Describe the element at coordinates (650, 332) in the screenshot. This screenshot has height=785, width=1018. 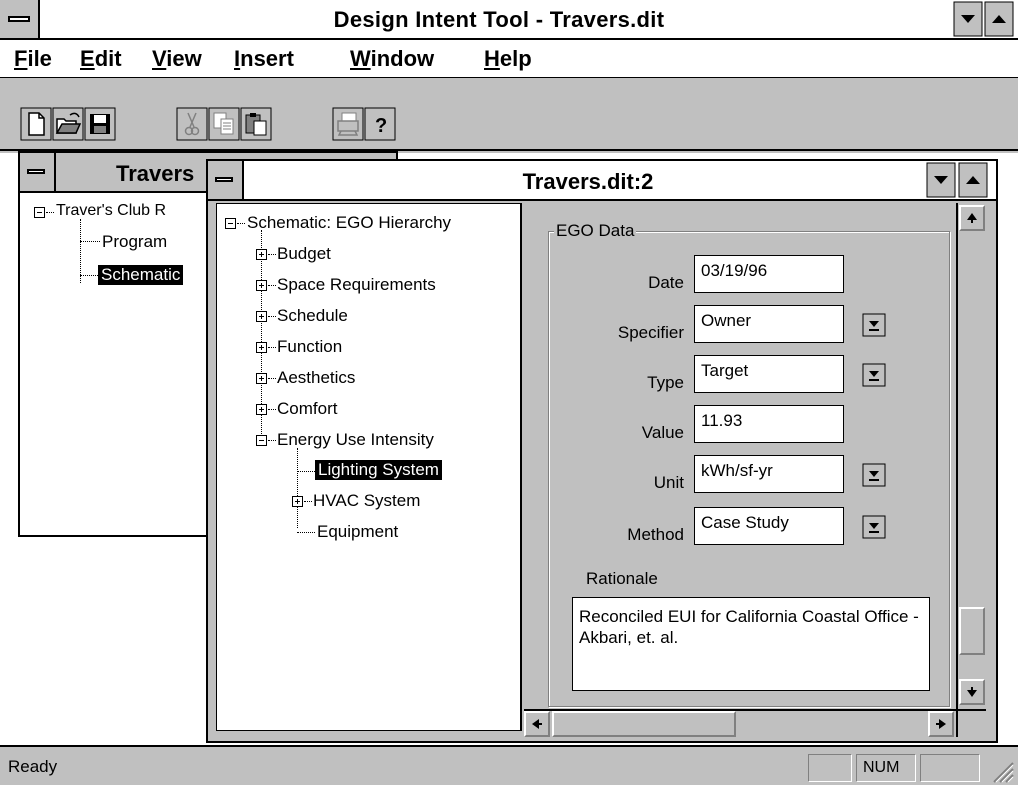
I see `specifier-label: Specifier` at that location.